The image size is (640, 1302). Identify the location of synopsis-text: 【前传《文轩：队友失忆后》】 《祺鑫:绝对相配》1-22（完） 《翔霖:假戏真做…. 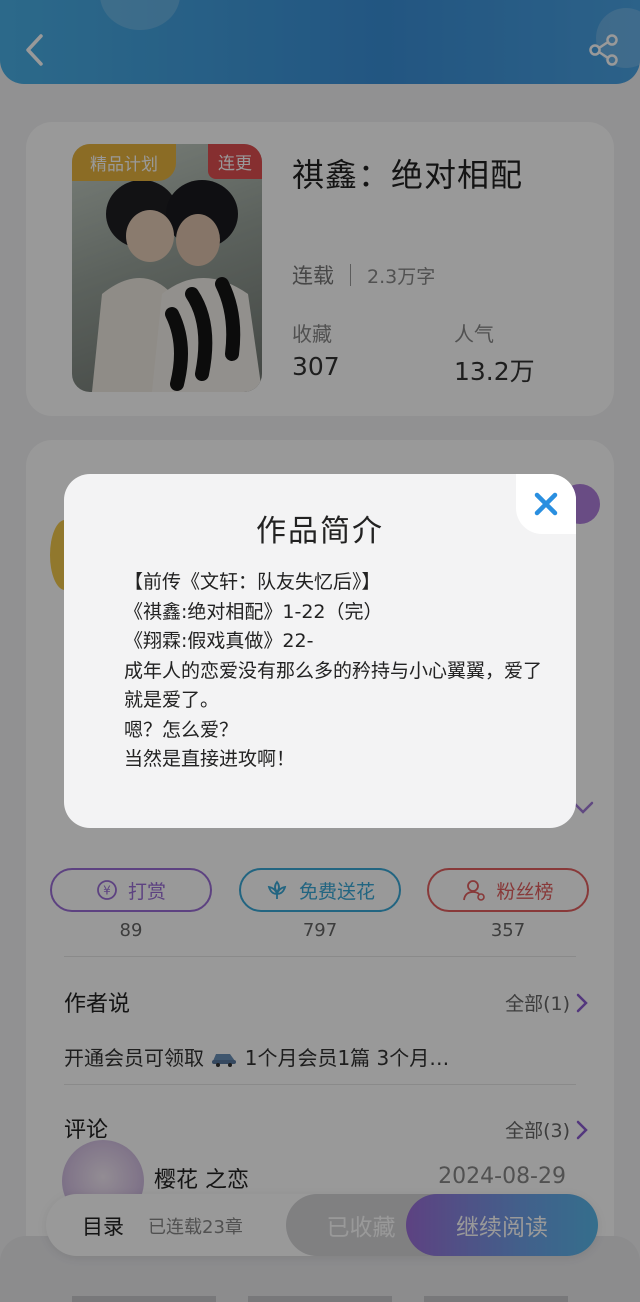
(334, 671).